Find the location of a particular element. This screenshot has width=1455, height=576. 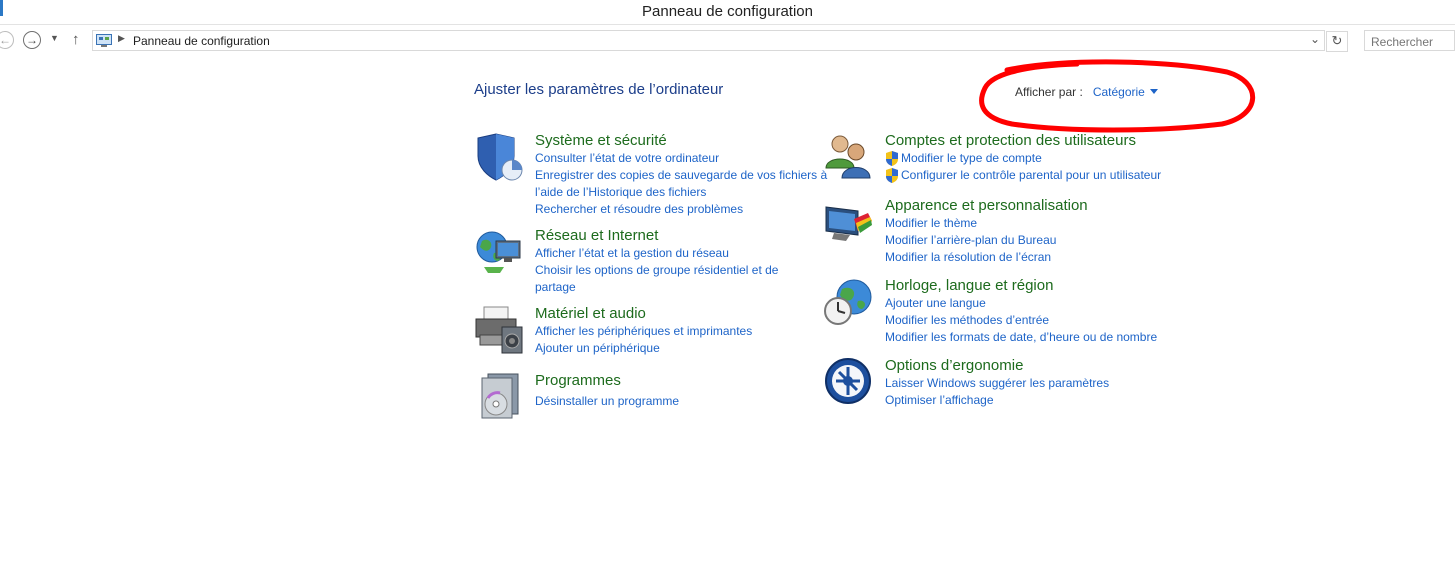

link-troubleshoot: Rechercher et résoudre des problèmes is located at coordinates (681, 209).